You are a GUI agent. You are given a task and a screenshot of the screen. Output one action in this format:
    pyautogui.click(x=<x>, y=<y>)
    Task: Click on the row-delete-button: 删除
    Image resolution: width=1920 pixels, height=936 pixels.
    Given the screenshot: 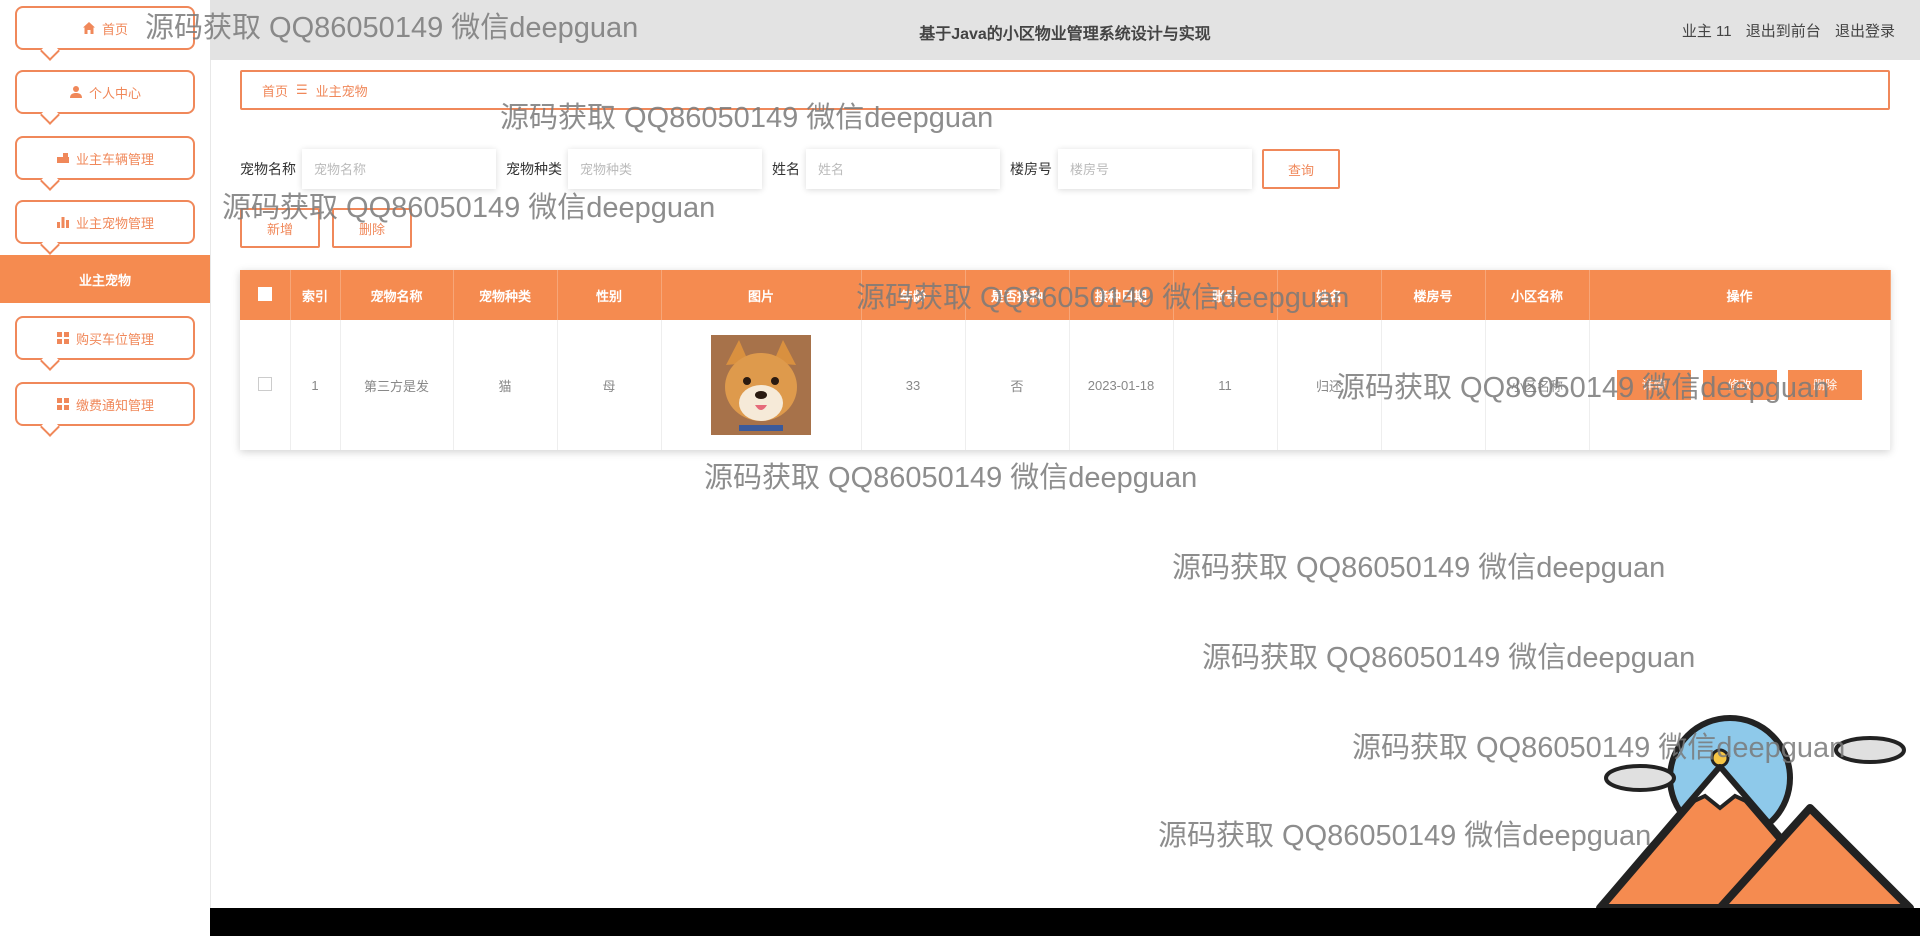 What is the action you would take?
    pyautogui.click(x=1825, y=385)
    